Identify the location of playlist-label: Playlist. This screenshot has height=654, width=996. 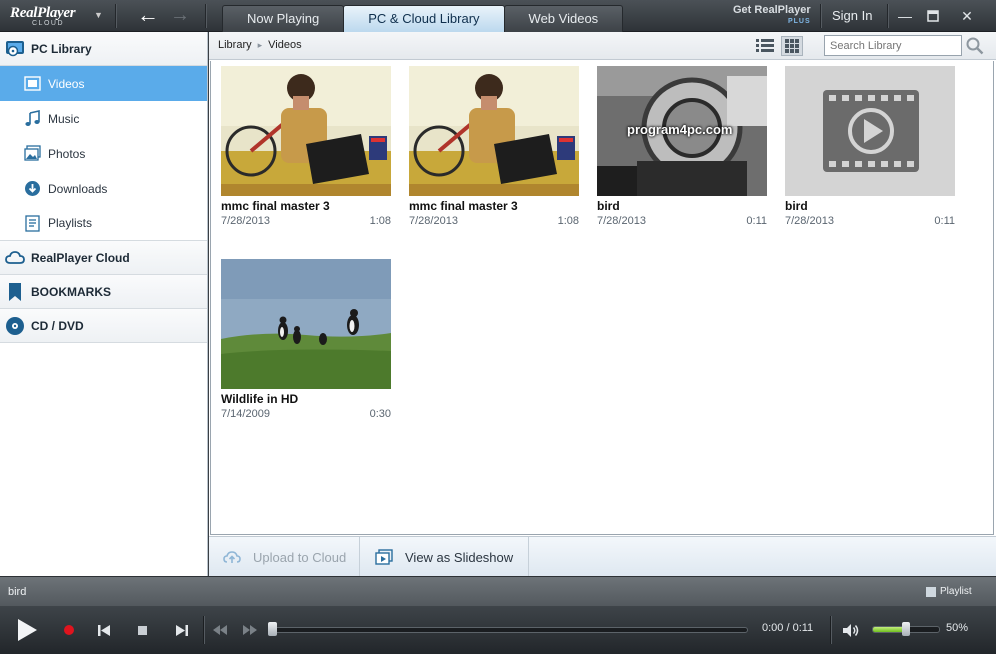
(956, 591).